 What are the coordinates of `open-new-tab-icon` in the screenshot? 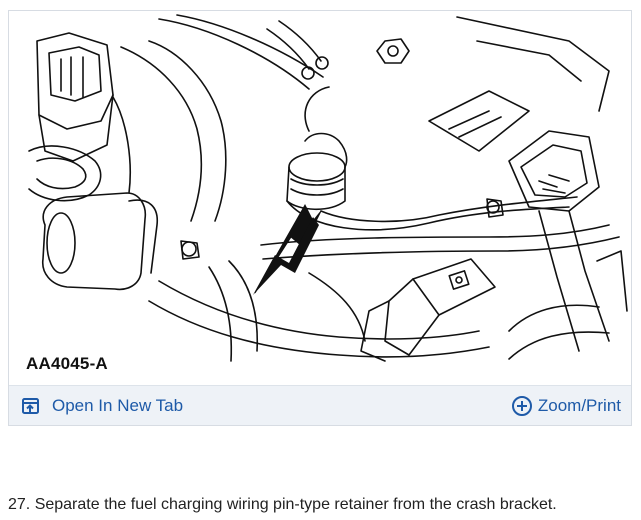 It's located at (31, 406).